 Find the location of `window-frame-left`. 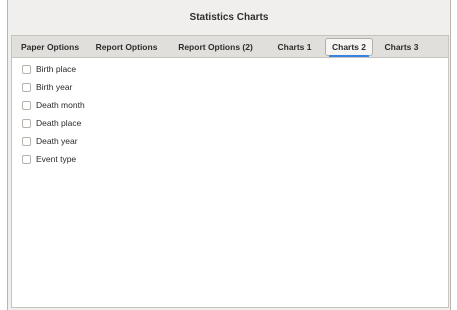

window-frame-left is located at coordinates (4, 155).